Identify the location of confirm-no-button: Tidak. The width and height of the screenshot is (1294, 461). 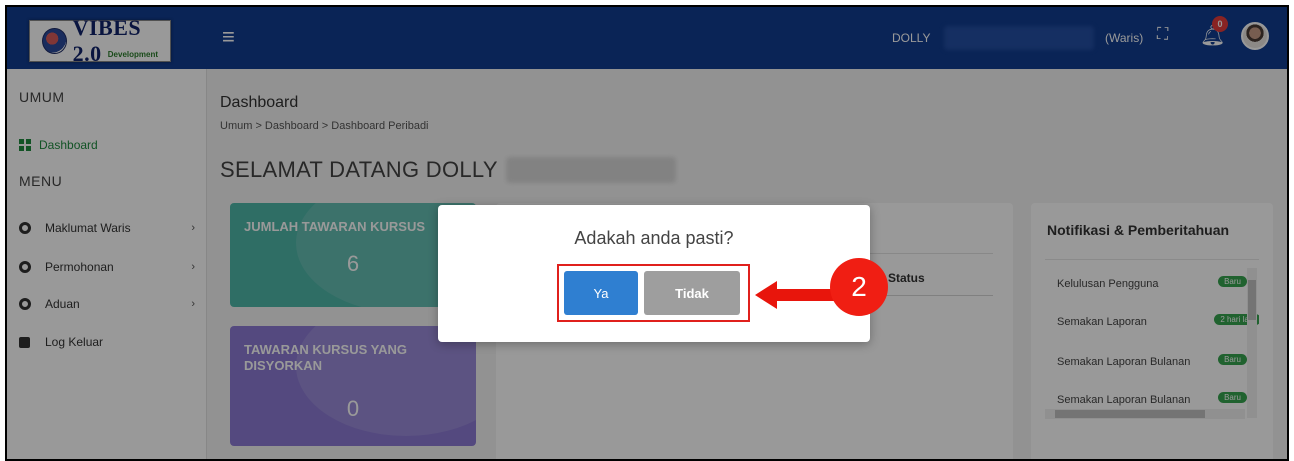
(692, 293).